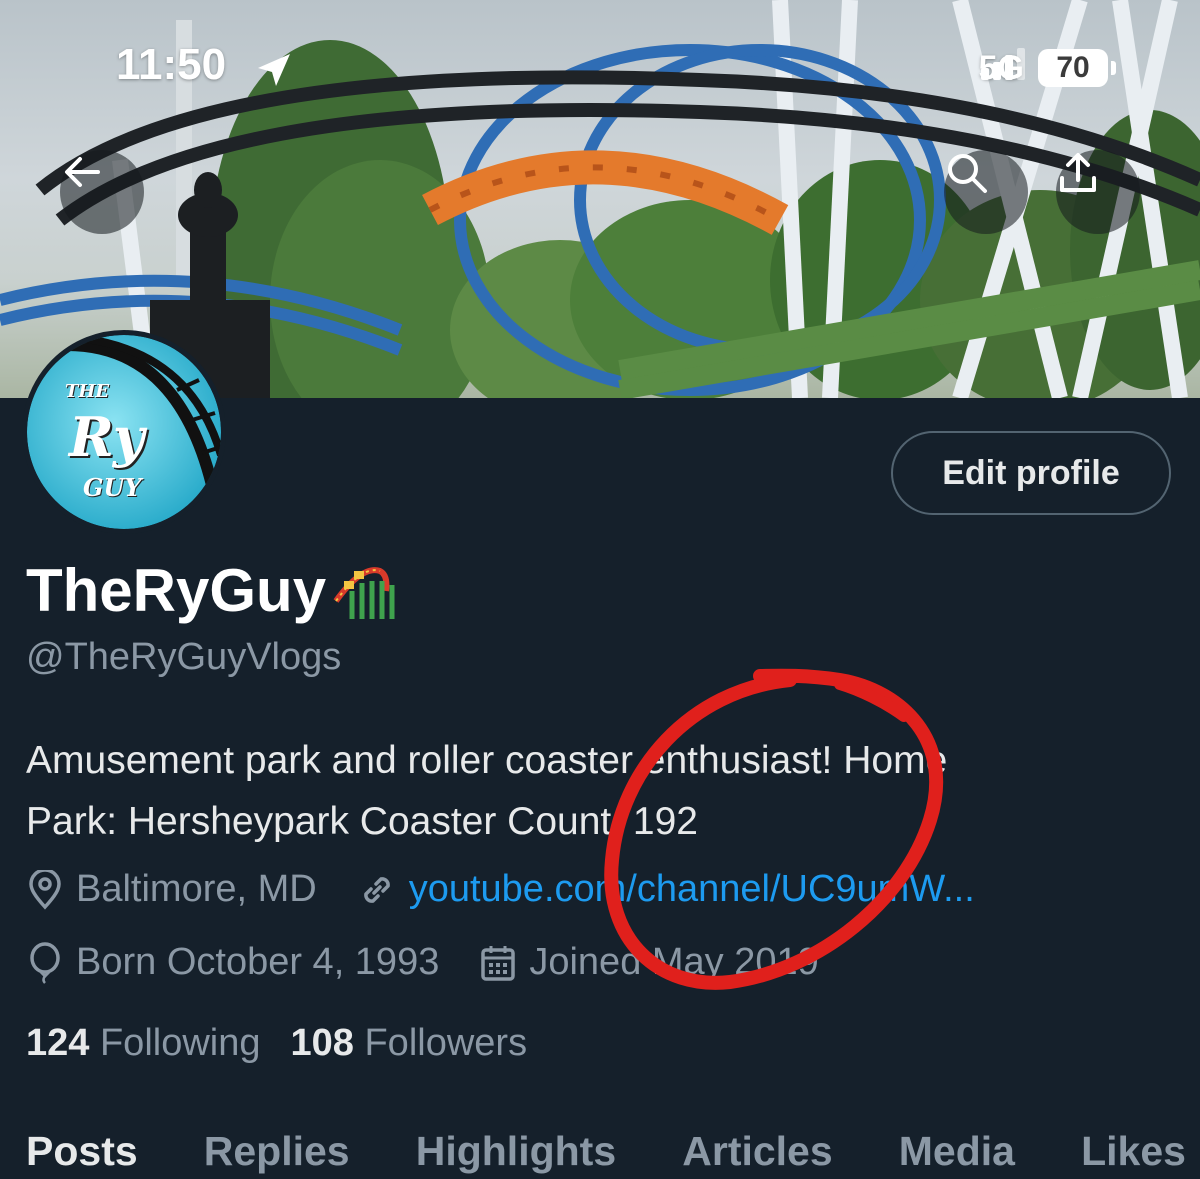 This screenshot has width=1200, height=1179. Describe the element at coordinates (1078, 172) in the screenshot. I see `share-icon` at that location.